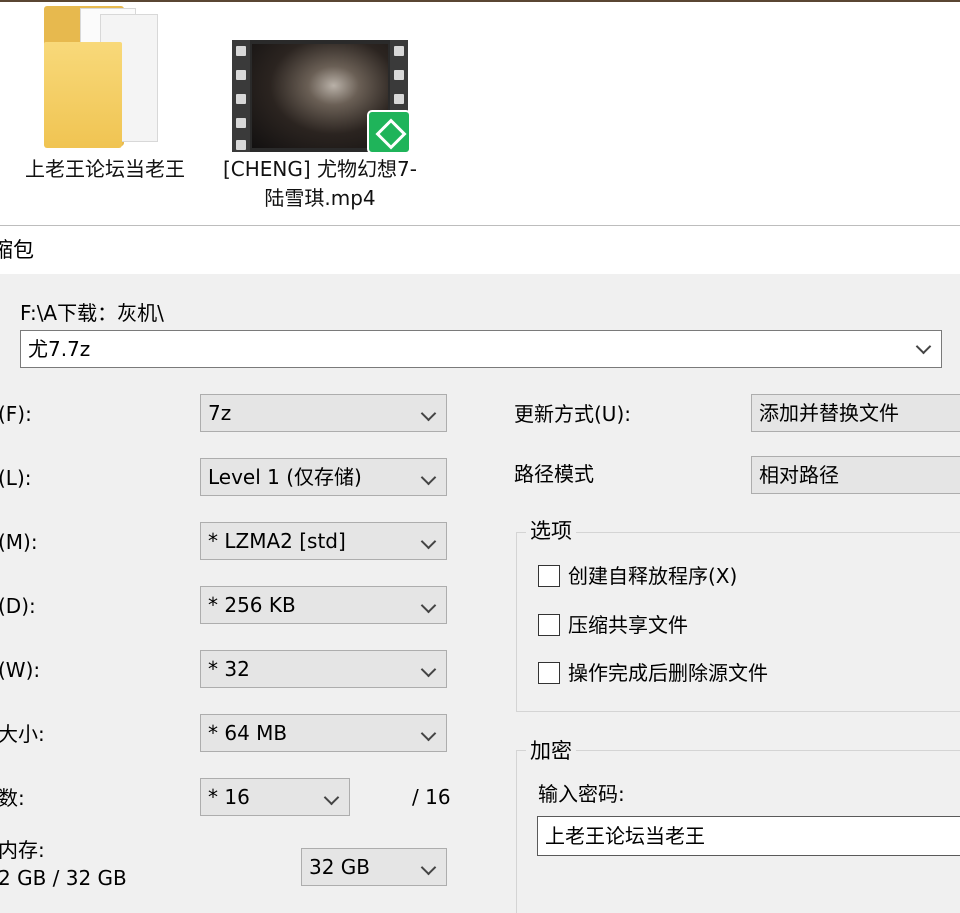  Describe the element at coordinates (748, 836) in the screenshot. I see `password-input: 上老王论坛当老王` at that location.